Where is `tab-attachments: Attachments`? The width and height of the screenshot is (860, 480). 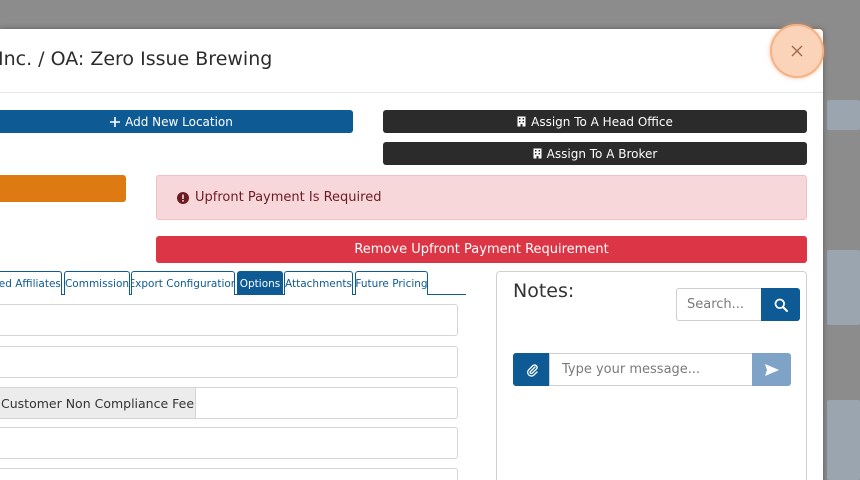
tab-attachments: Attachments is located at coordinates (318, 283).